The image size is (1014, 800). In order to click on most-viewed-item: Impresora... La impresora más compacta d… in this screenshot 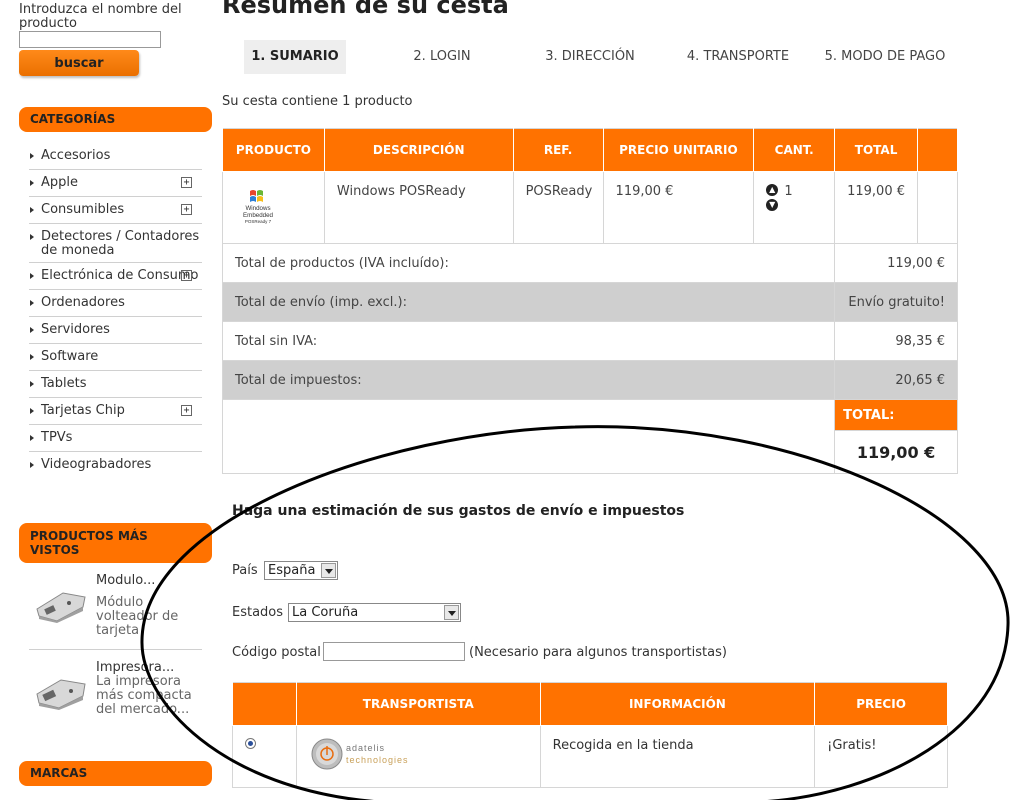, I will do `click(115, 699)`.